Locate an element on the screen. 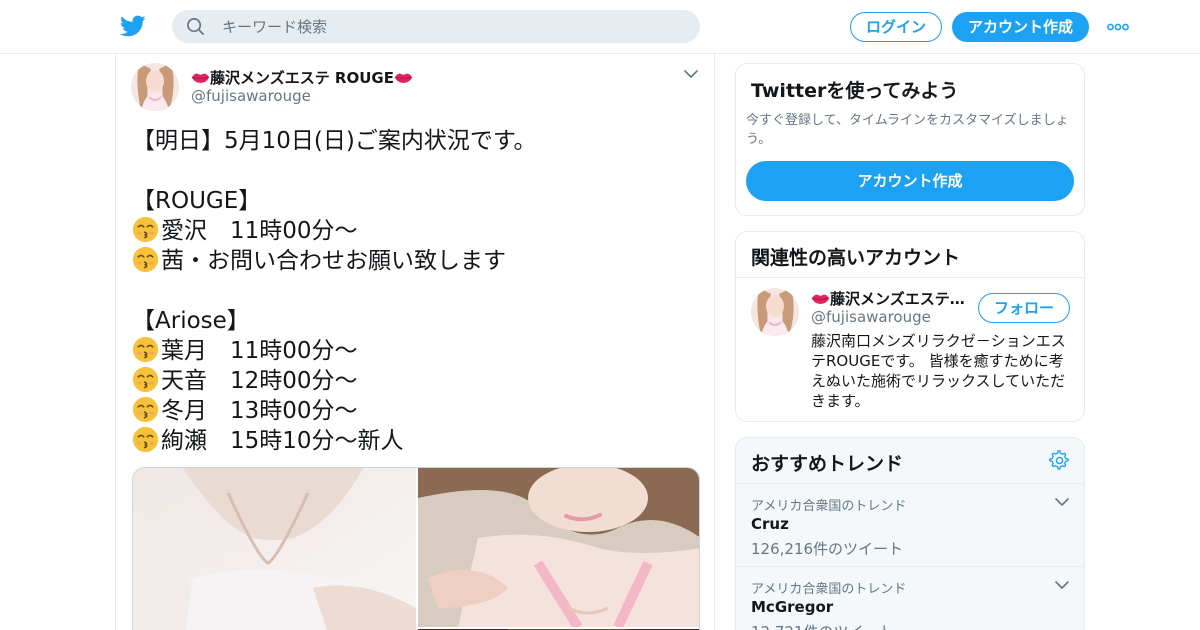 Image resolution: width=1200 pixels, height=630 pixels. twitter-bird-icon is located at coordinates (133, 26).